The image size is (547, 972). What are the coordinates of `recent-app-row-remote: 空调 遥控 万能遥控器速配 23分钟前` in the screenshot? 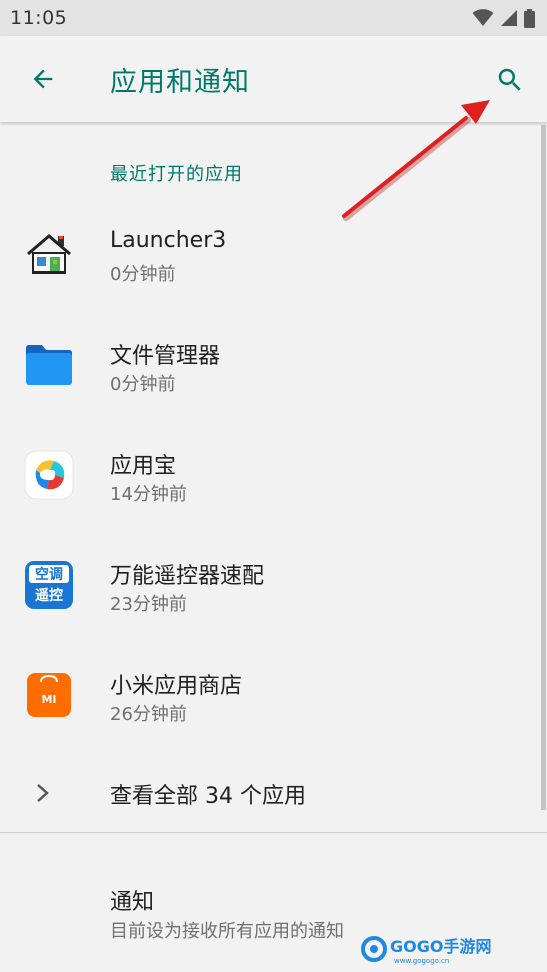 It's located at (270, 585).